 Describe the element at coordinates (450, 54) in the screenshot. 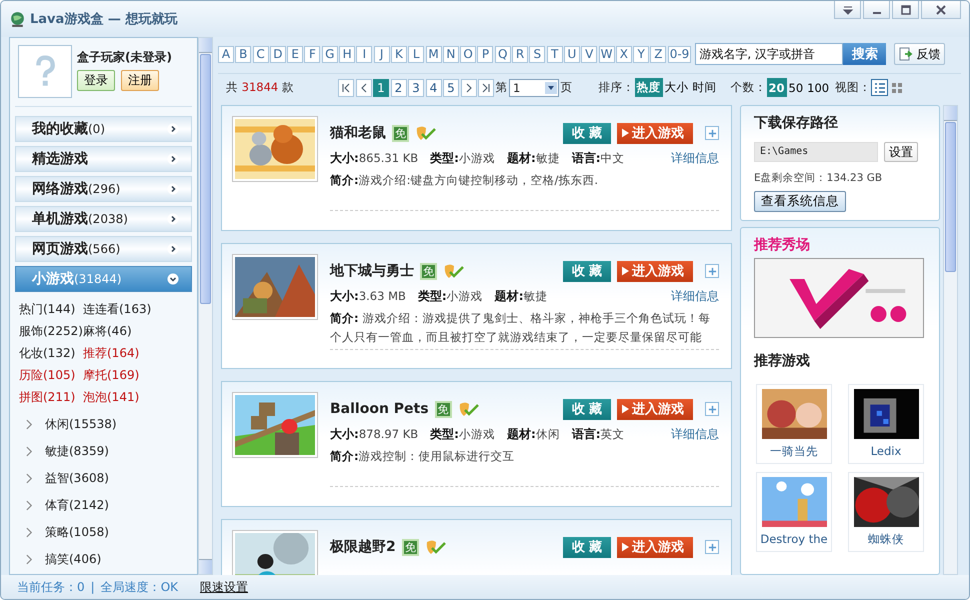

I see `letter-filter: N` at that location.